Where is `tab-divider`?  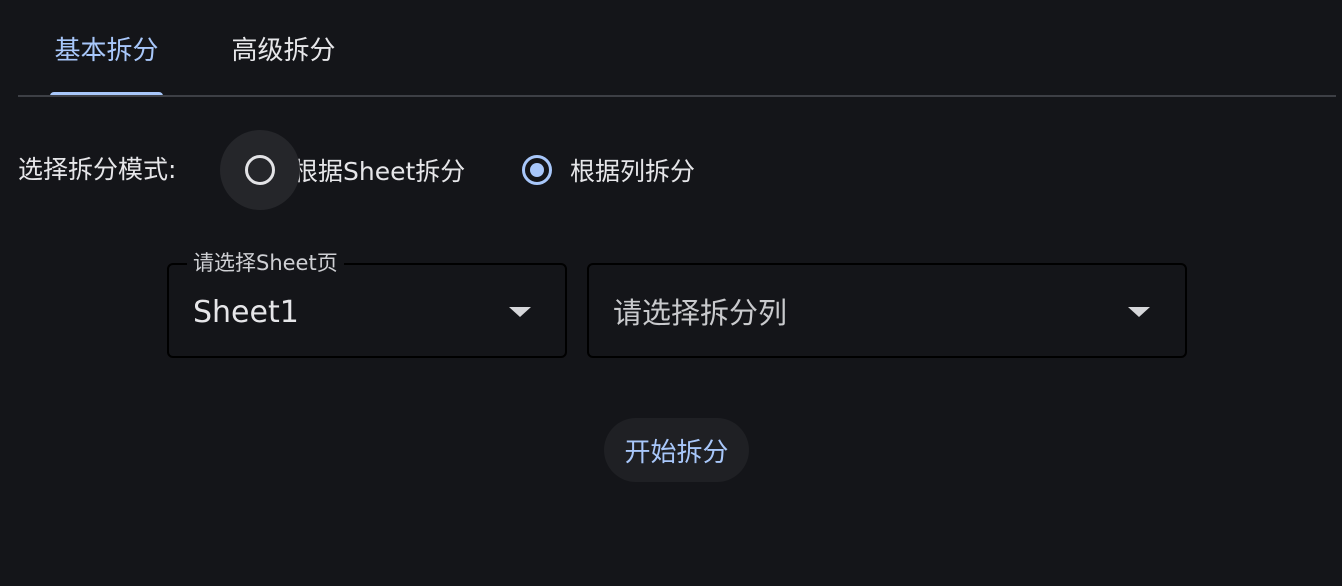
tab-divider is located at coordinates (677, 96).